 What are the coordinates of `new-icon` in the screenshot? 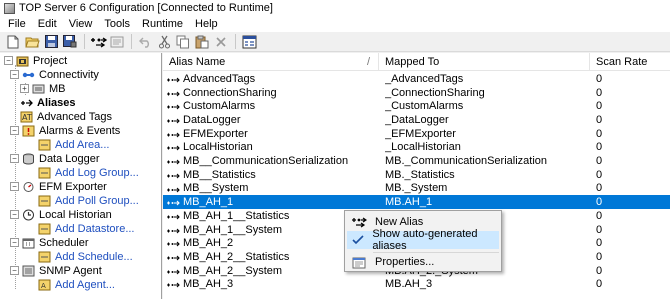 It's located at (13, 42).